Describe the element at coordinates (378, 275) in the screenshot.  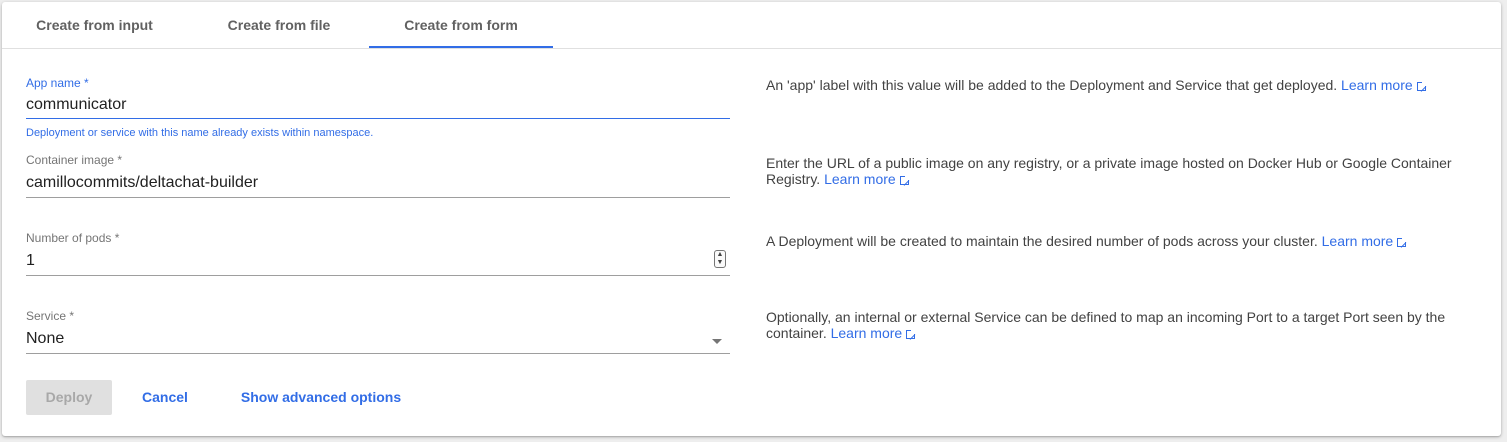
I see `number-of-pods-underline` at that location.